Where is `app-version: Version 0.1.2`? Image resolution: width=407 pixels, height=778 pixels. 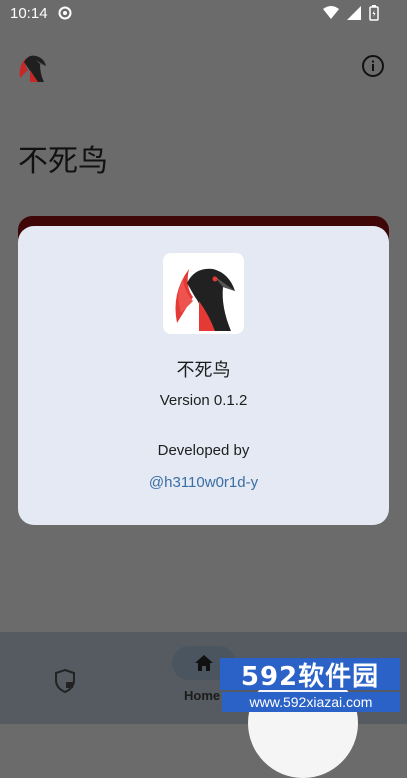
app-version: Version 0.1.2 is located at coordinates (203, 400).